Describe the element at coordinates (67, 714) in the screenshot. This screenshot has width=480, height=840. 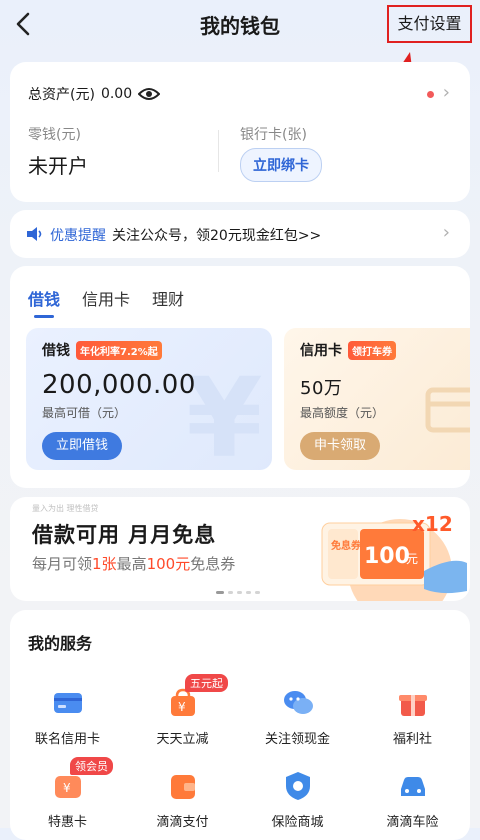
I see `service-co-branded-card: 联名信用卡` at that location.